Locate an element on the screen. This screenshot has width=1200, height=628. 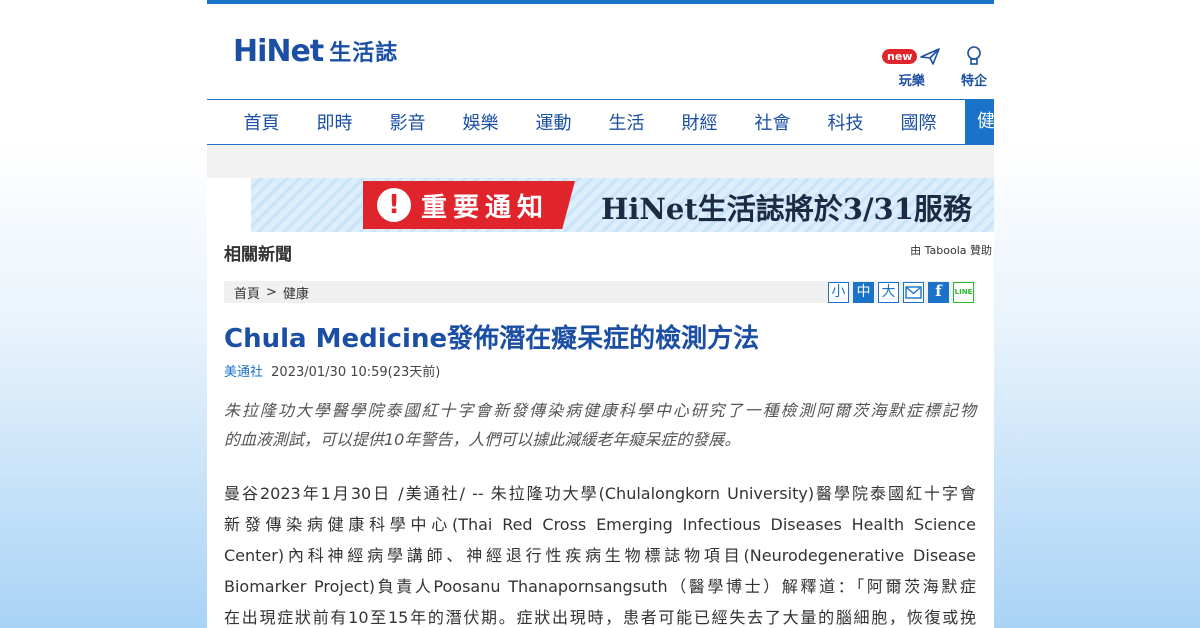
nav-item-world: 國際 is located at coordinates (918, 122).